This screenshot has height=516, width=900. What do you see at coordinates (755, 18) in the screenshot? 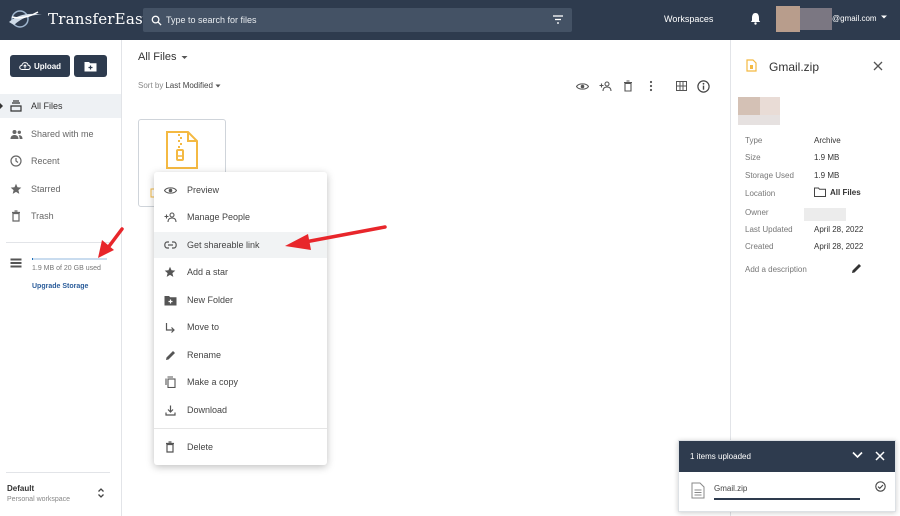
I see `bell-icon` at bounding box center [755, 18].